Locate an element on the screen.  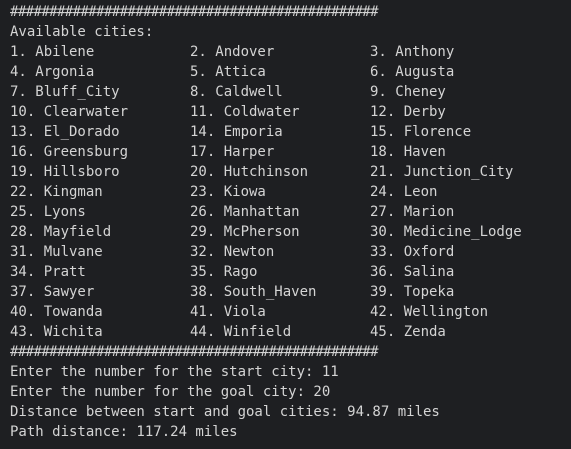
city-item: 41. Viola is located at coordinates (228, 312).